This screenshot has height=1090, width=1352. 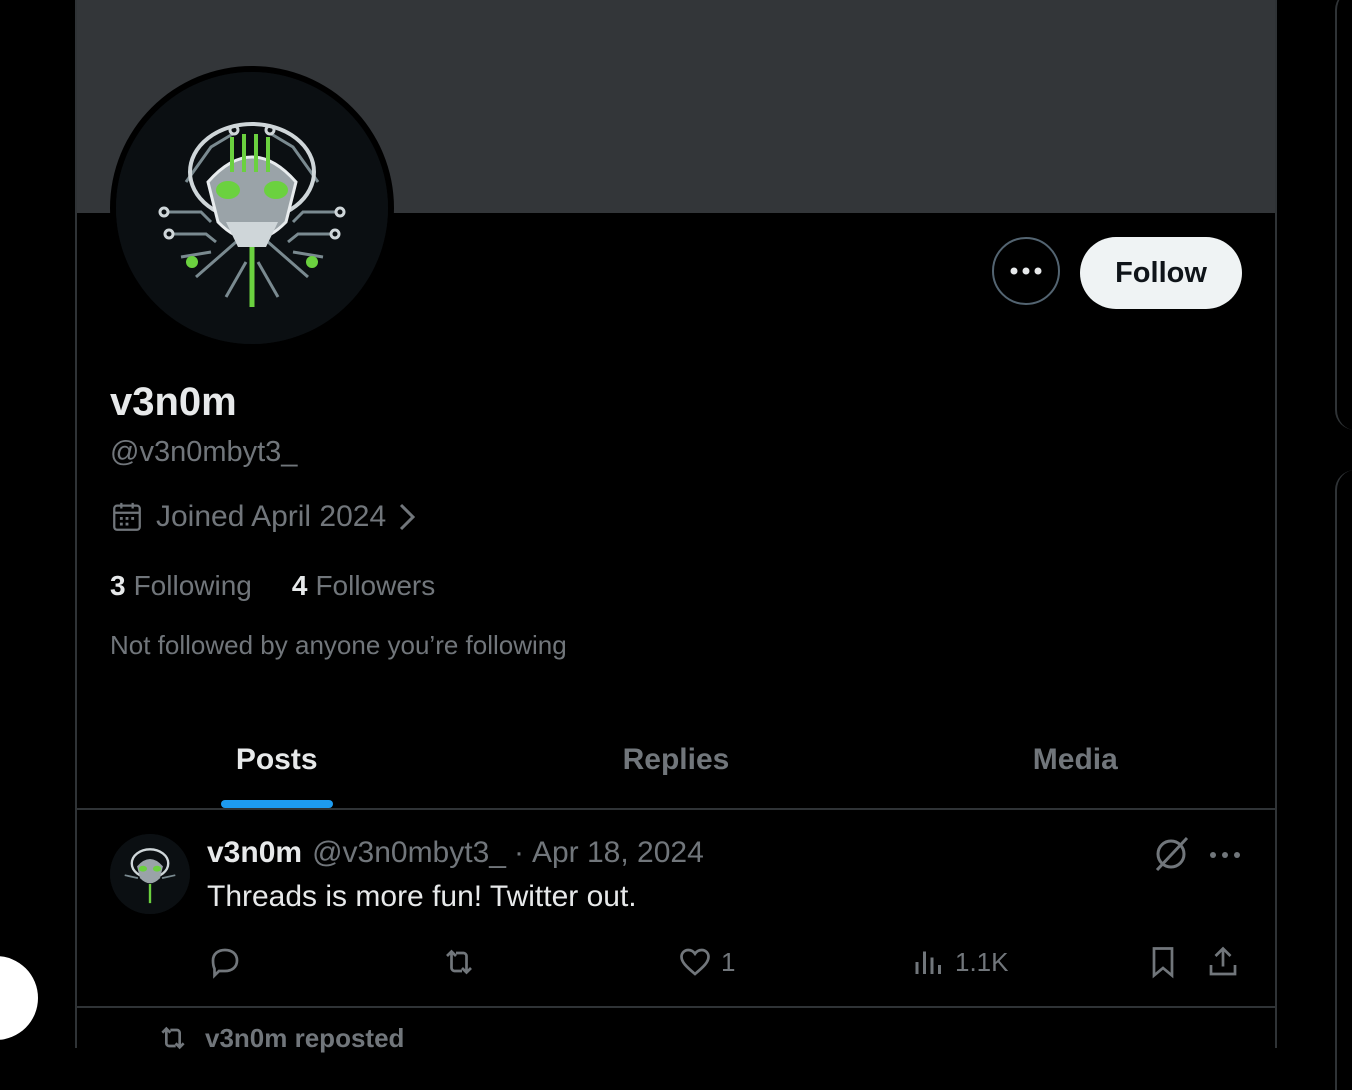 I want to click on views-button: 1.1K, so click(x=960, y=962).